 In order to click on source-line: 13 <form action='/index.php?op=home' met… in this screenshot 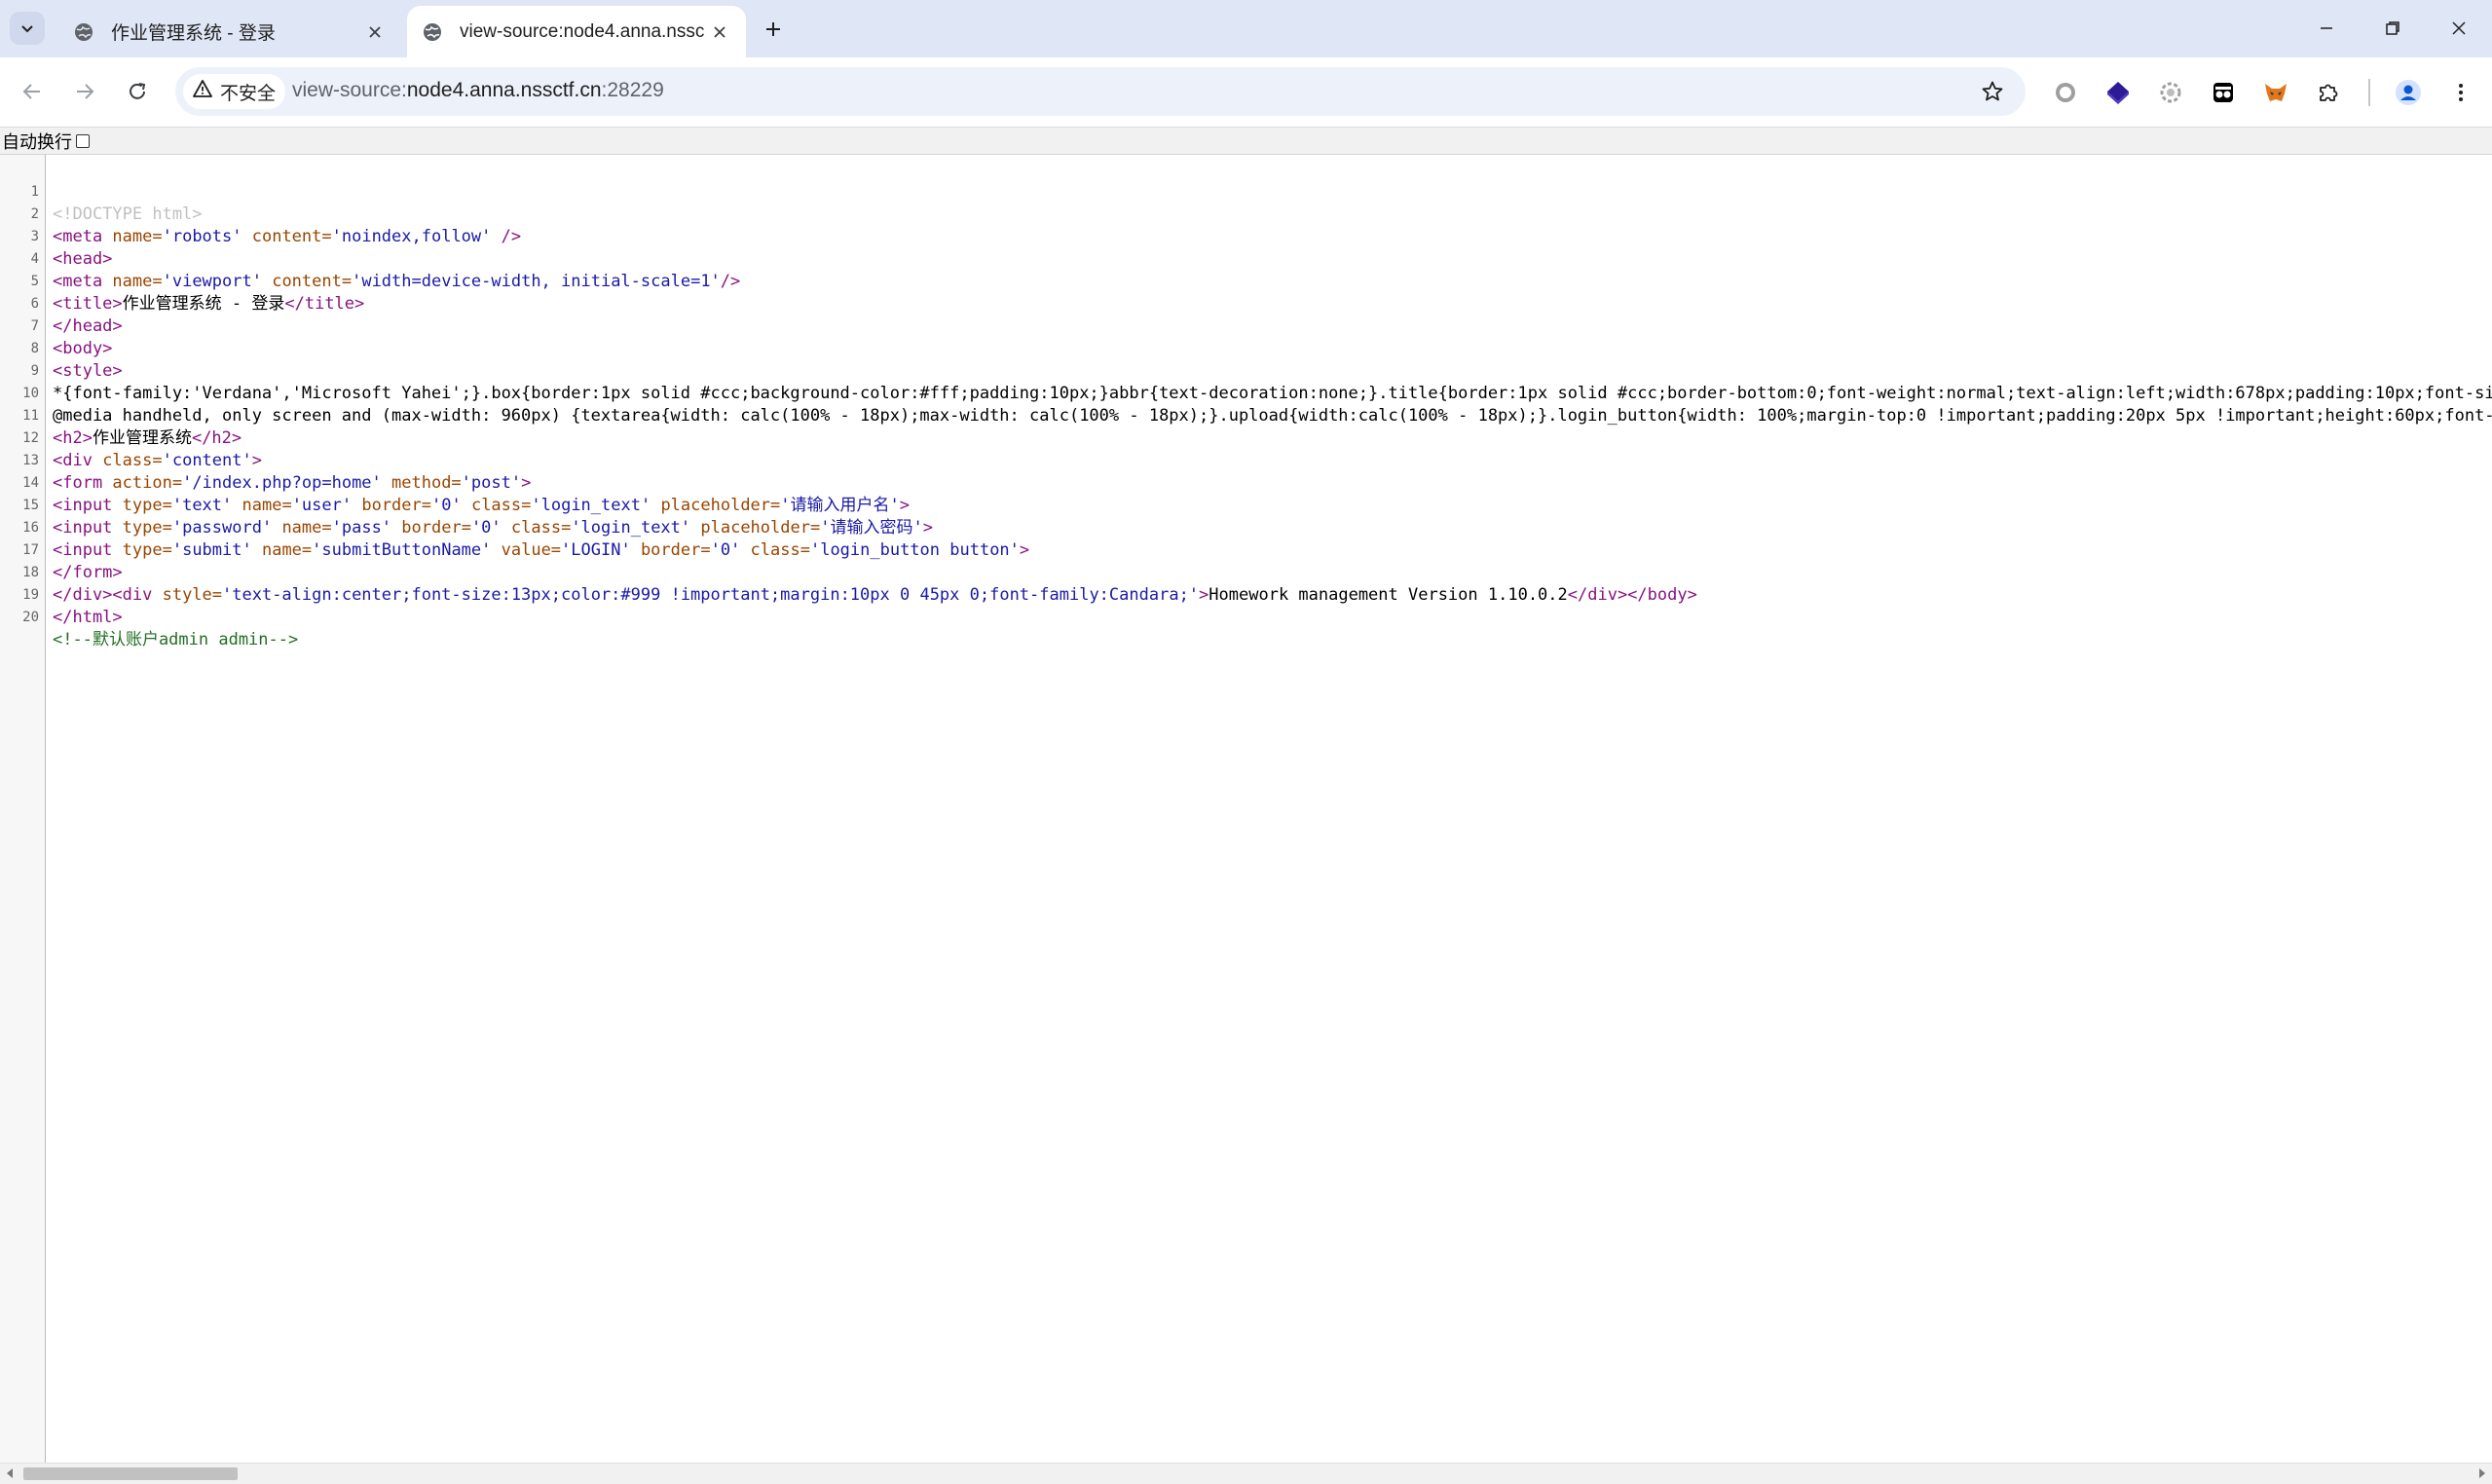, I will do `click(1246, 460)`.